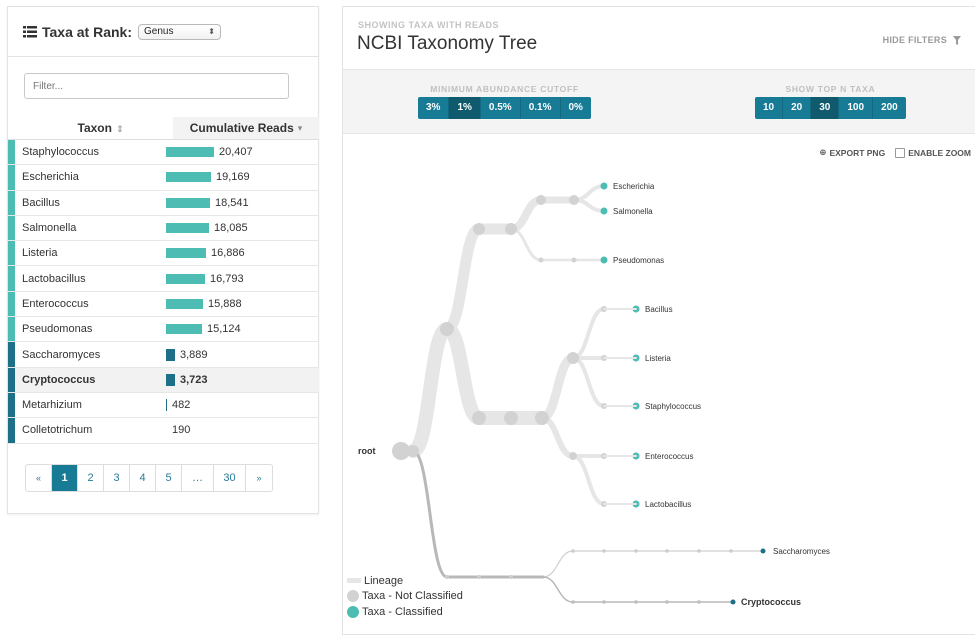 Image resolution: width=975 pixels, height=636 pixels. What do you see at coordinates (604, 186) in the screenshot?
I see `leaf-node-escherichia` at bounding box center [604, 186].